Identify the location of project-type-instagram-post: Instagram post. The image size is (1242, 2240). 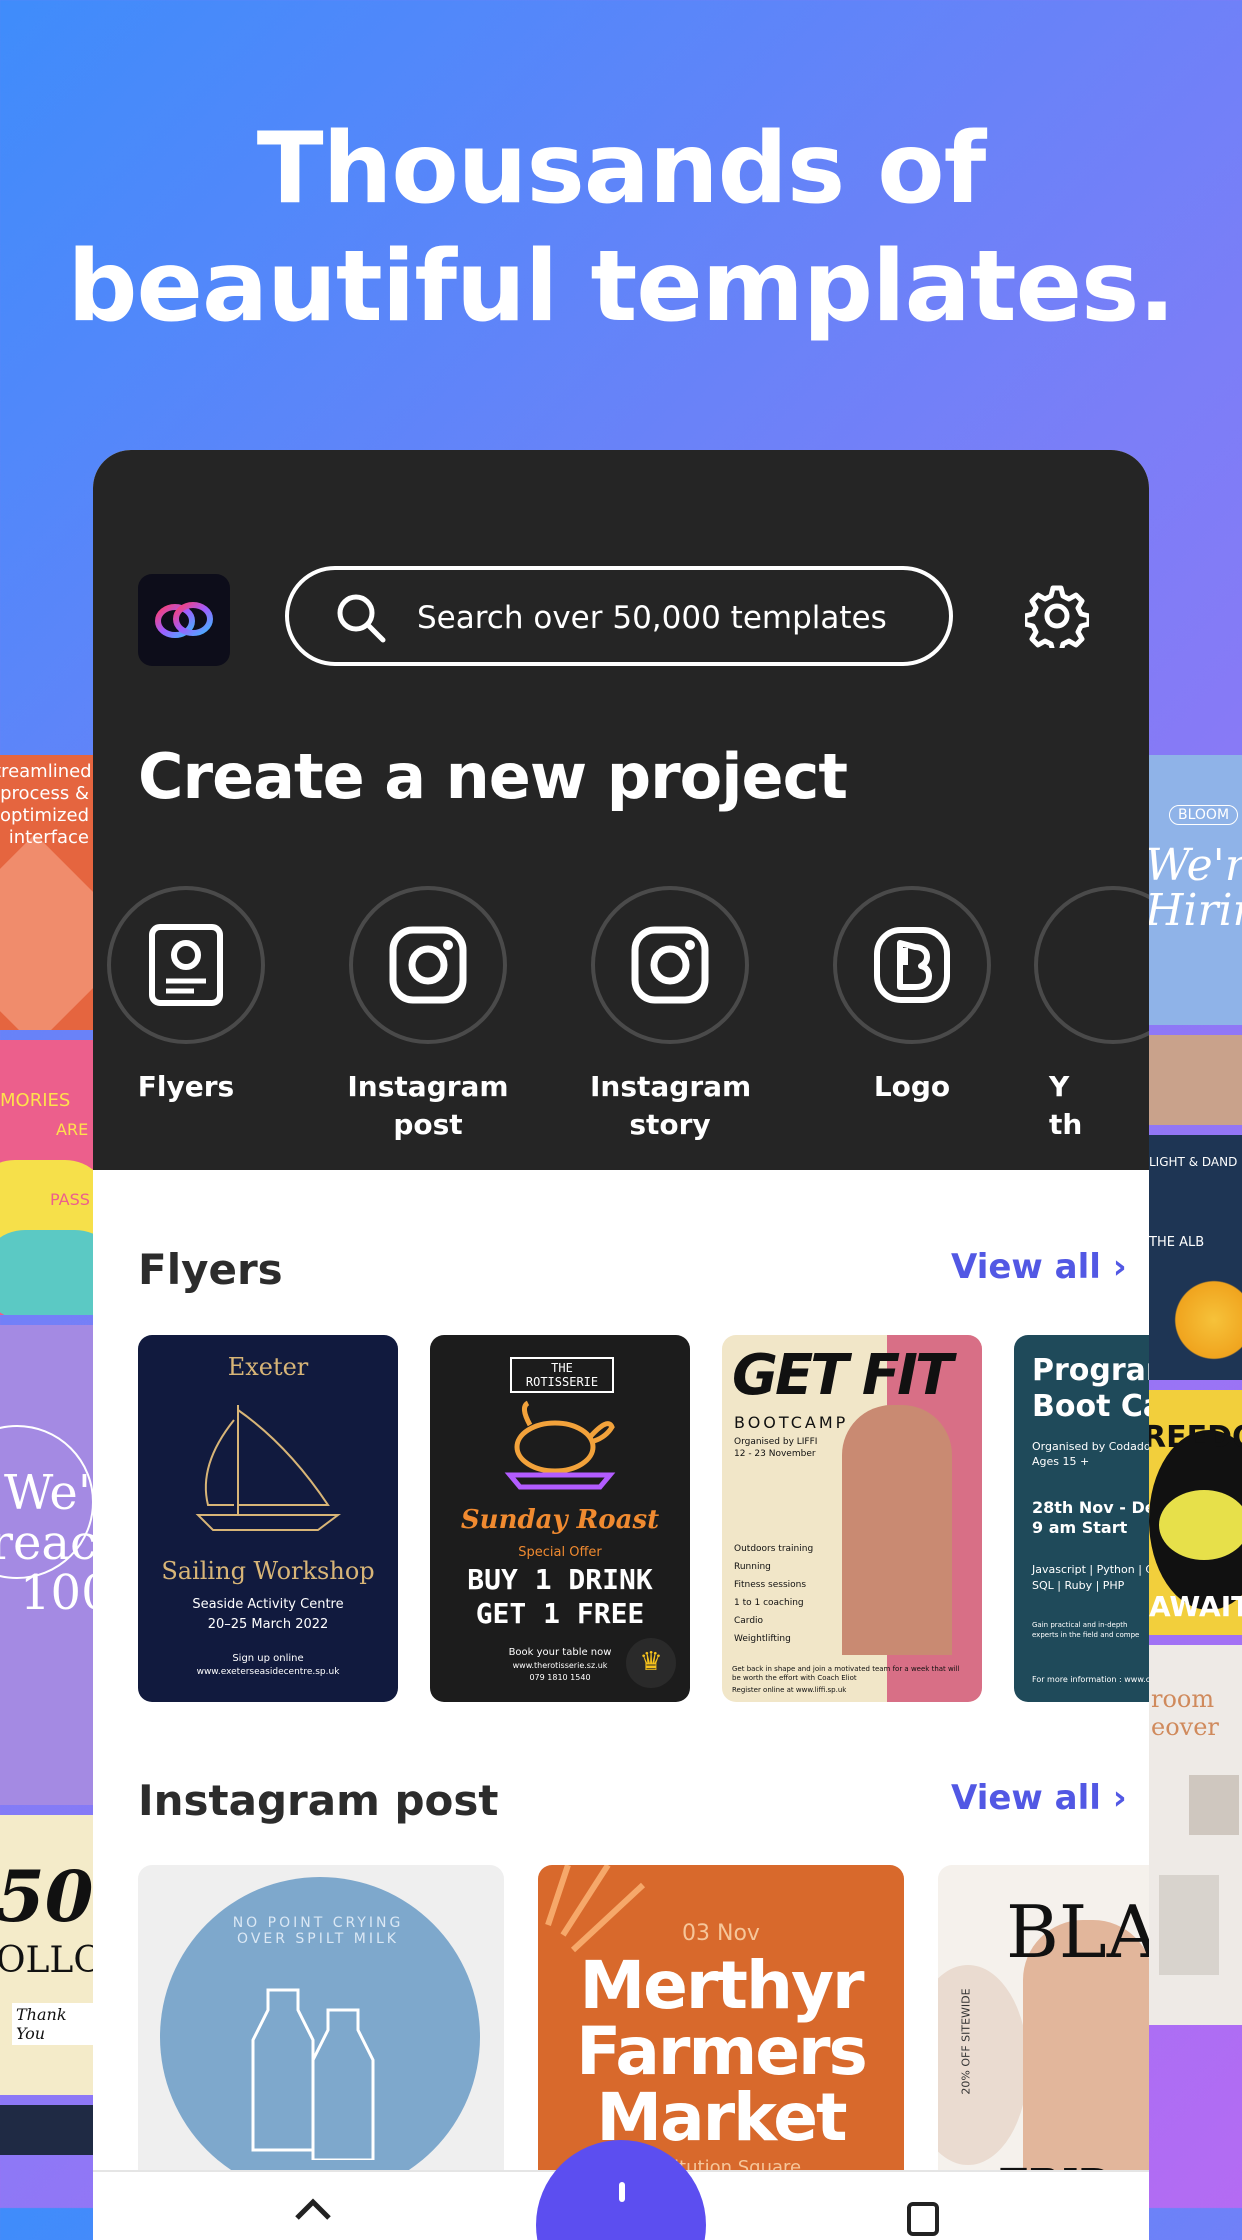
(428, 1015).